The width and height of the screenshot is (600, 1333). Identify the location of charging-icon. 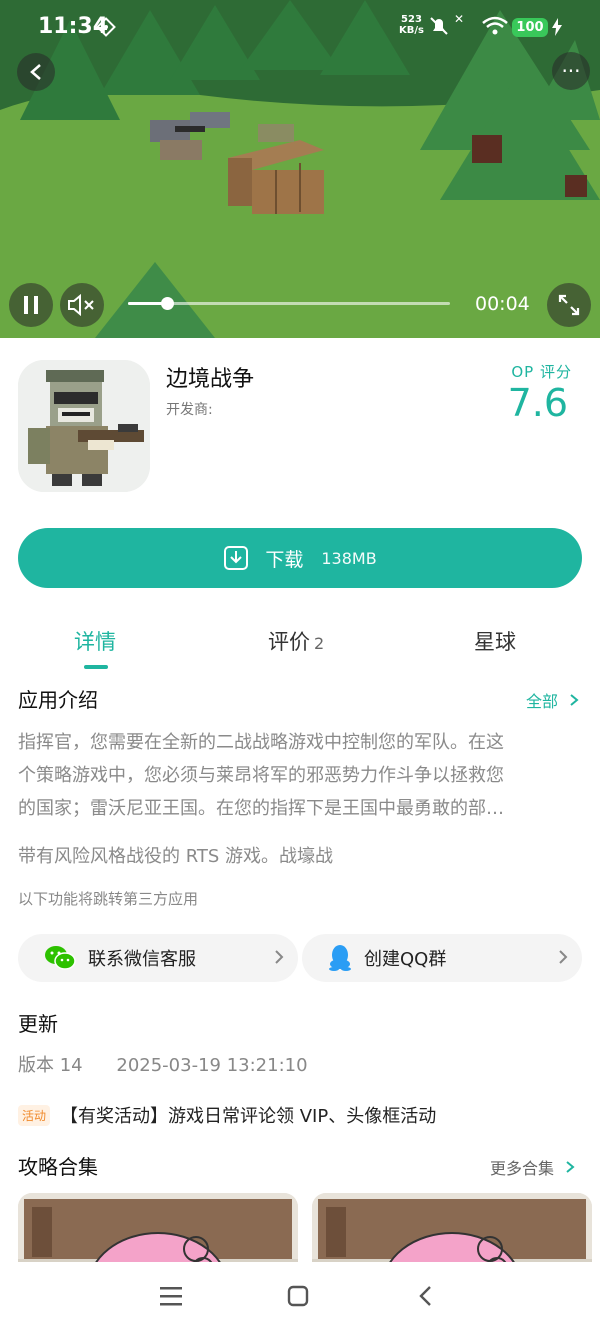
(557, 29).